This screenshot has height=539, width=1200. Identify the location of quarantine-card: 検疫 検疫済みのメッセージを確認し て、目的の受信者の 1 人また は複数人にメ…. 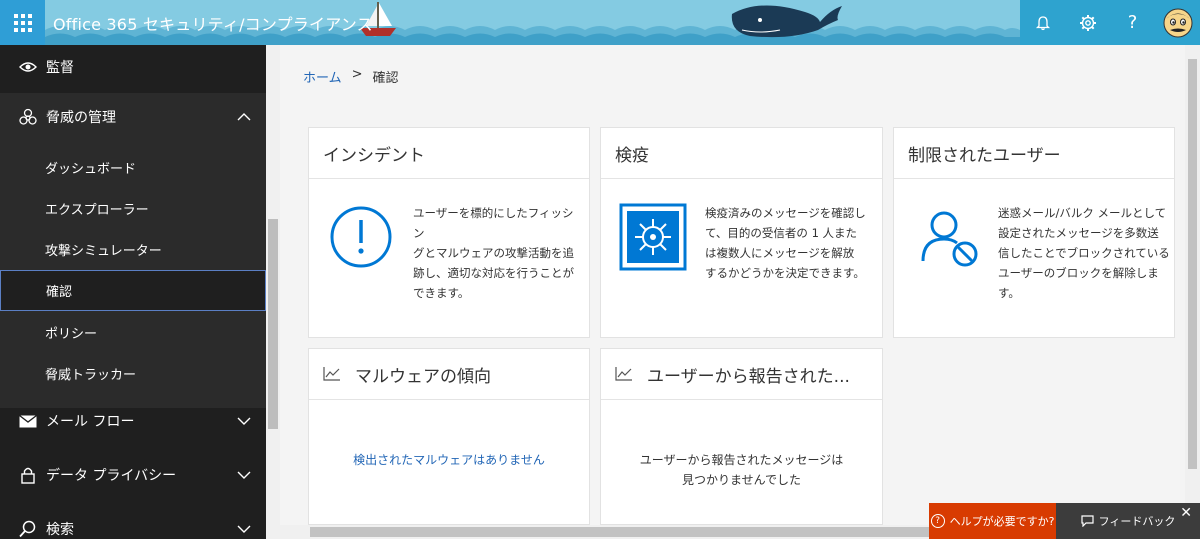
(741, 232).